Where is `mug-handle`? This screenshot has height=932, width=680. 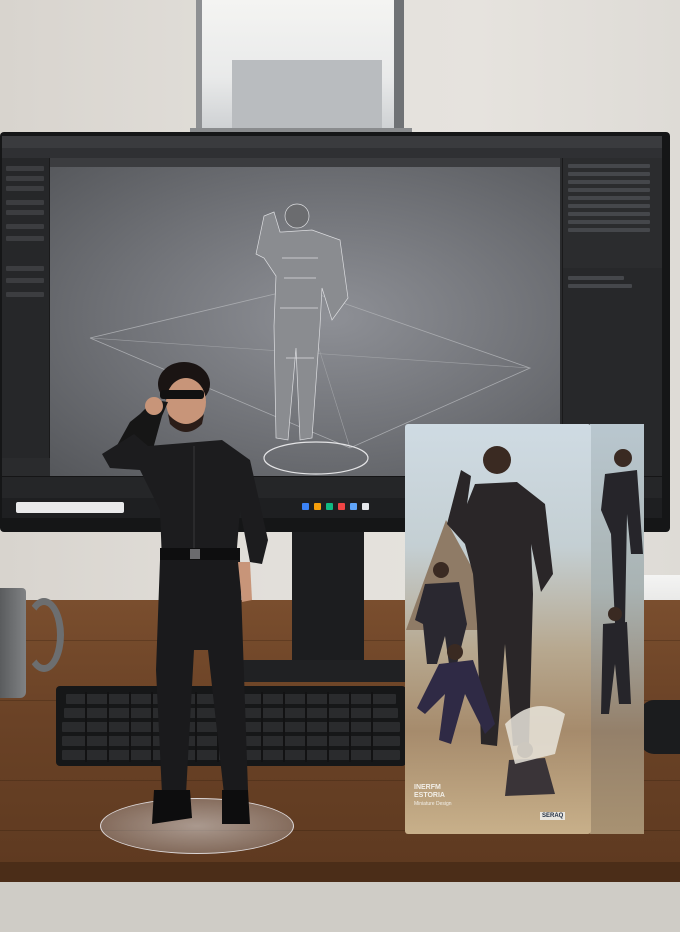 mug-handle is located at coordinates (44, 635).